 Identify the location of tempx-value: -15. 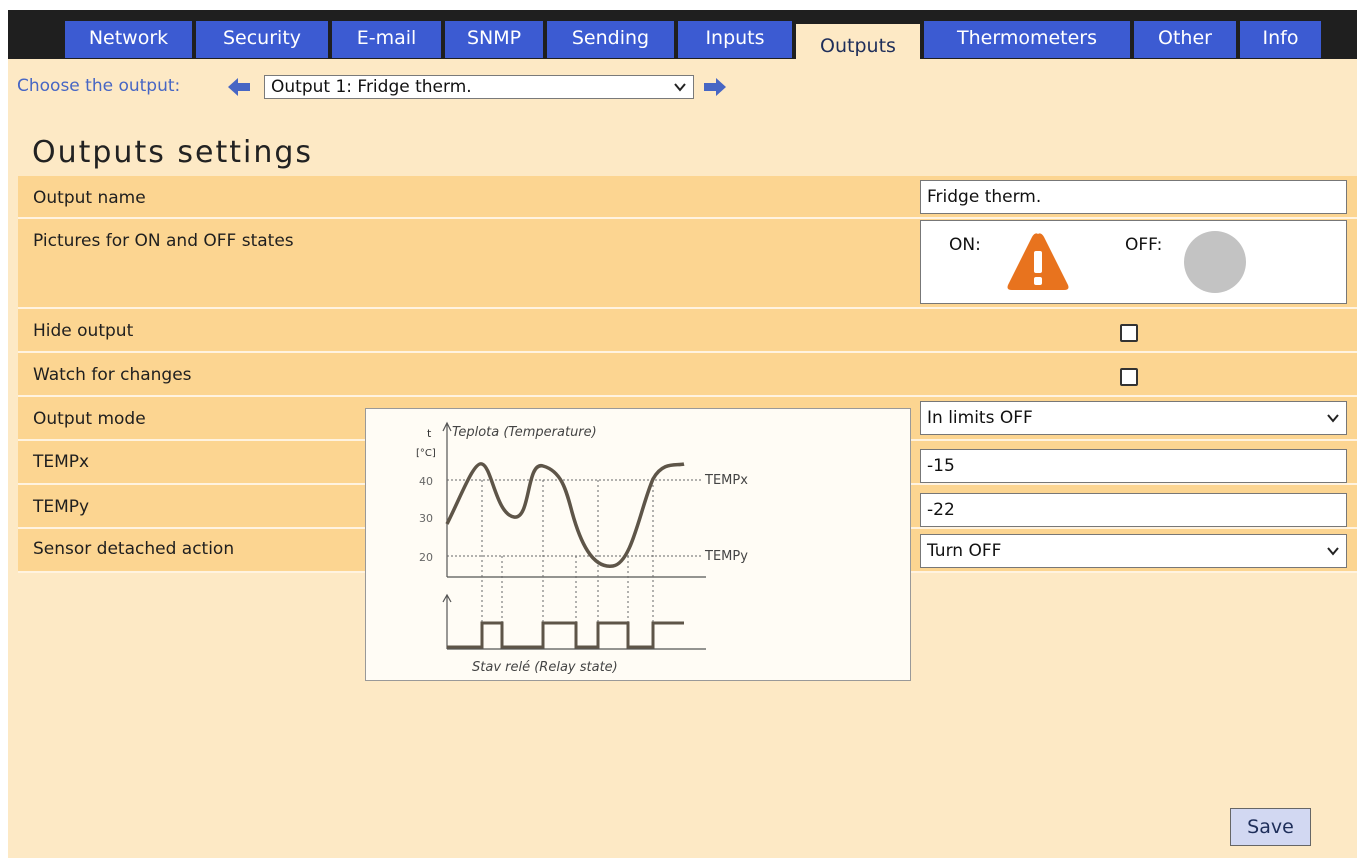
(941, 466).